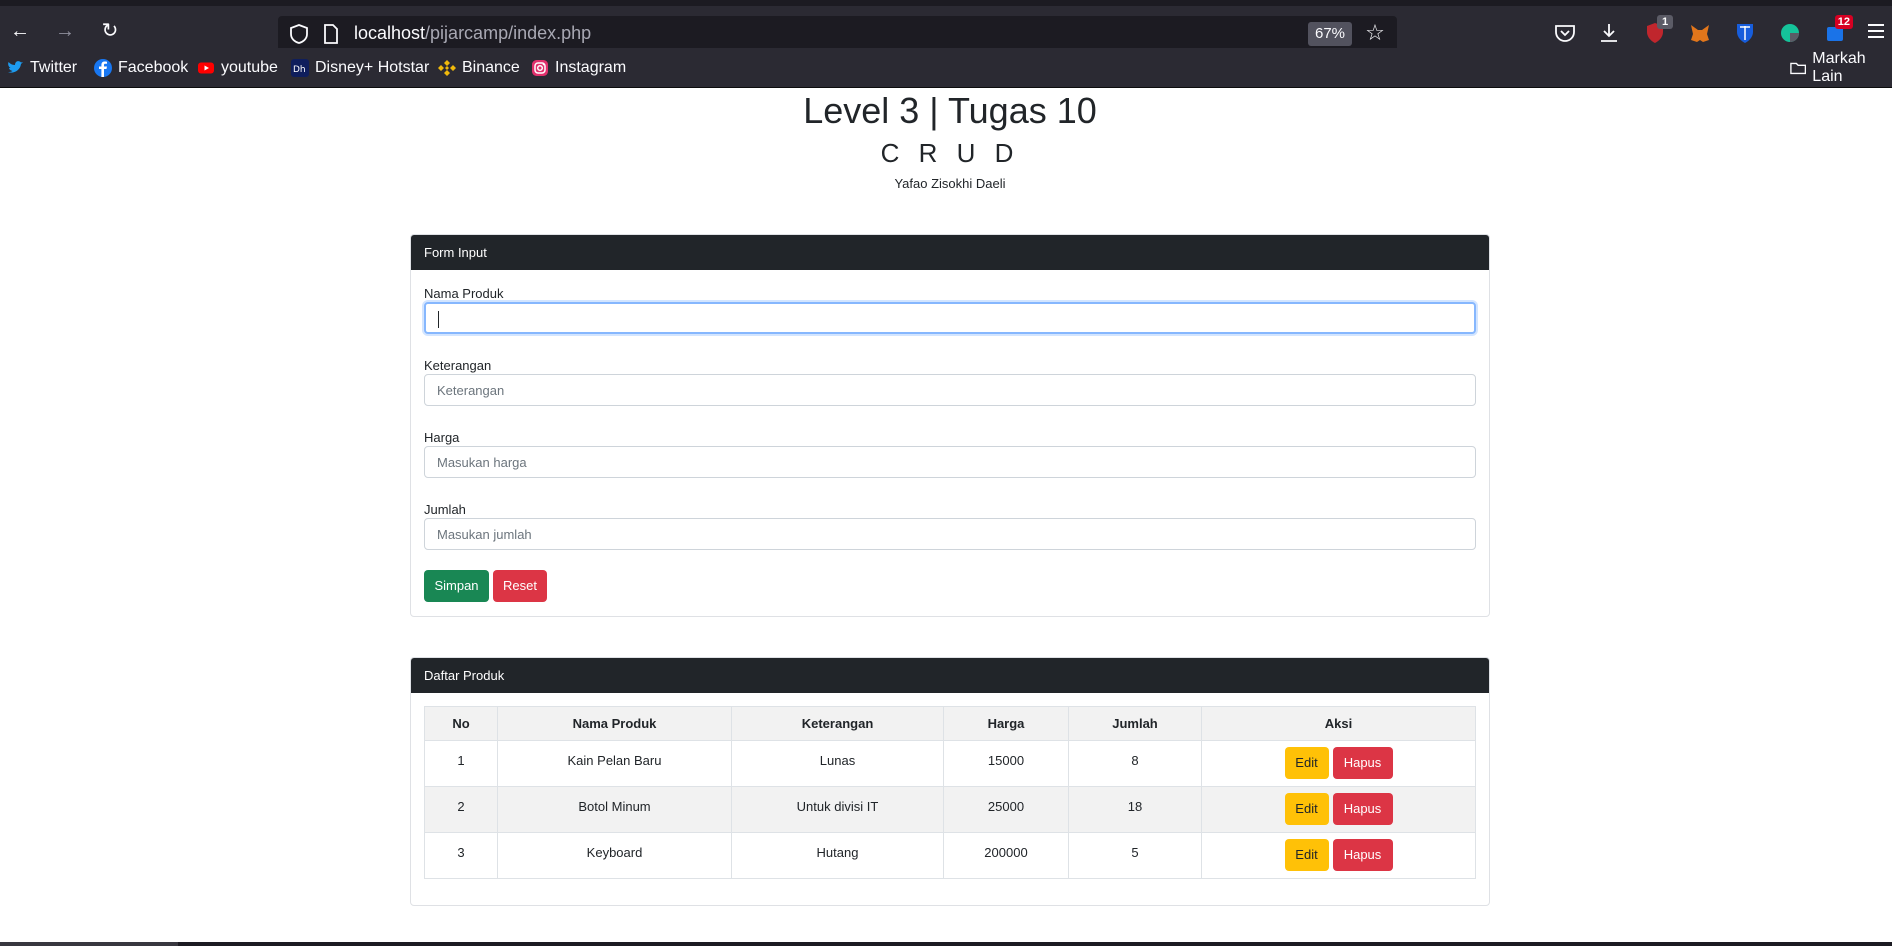 The height and width of the screenshot is (946, 1892). Describe the element at coordinates (1338, 723) in the screenshot. I see `column-header-aksi: Aksi` at that location.